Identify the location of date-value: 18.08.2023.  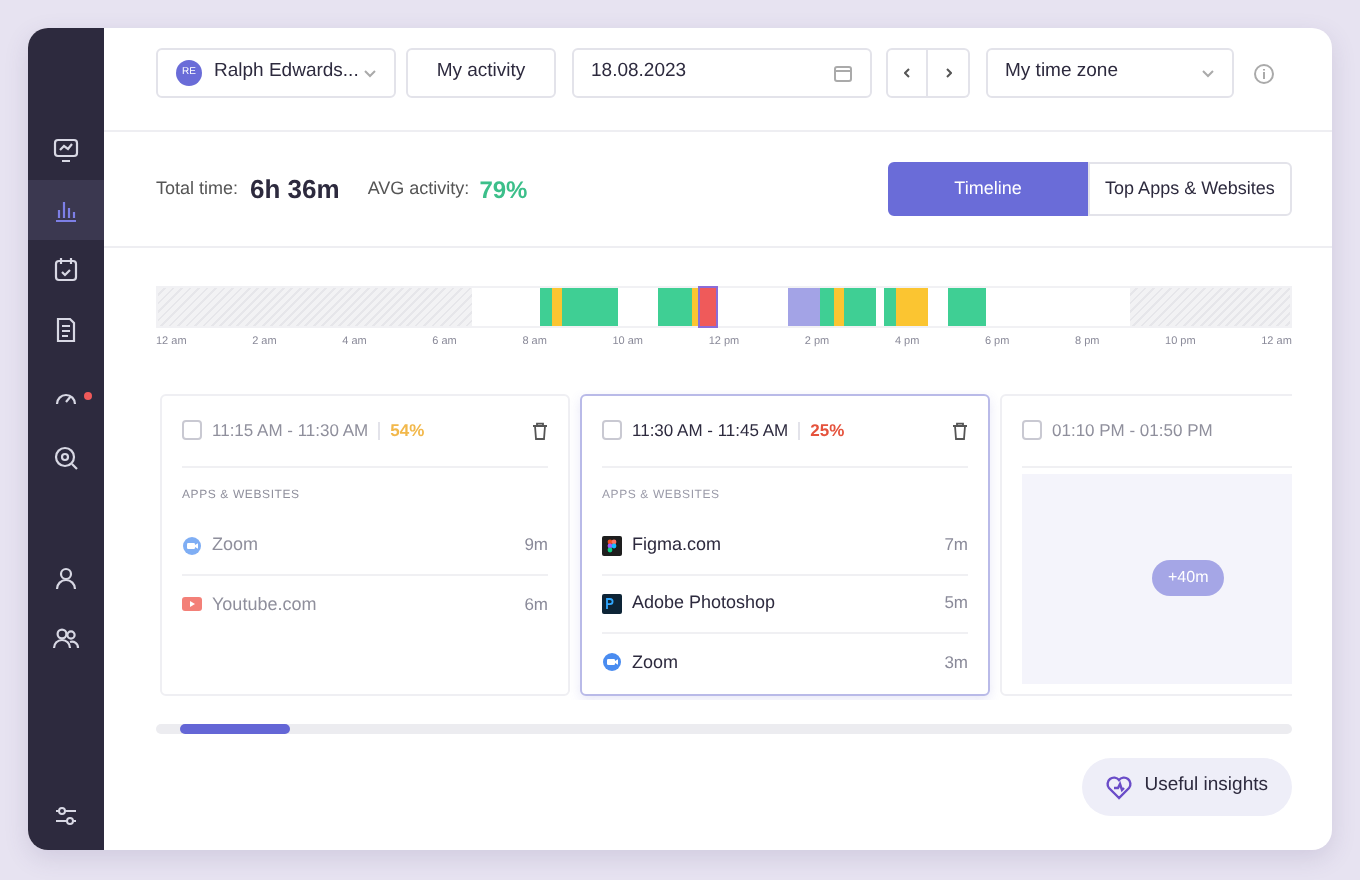
(639, 72).